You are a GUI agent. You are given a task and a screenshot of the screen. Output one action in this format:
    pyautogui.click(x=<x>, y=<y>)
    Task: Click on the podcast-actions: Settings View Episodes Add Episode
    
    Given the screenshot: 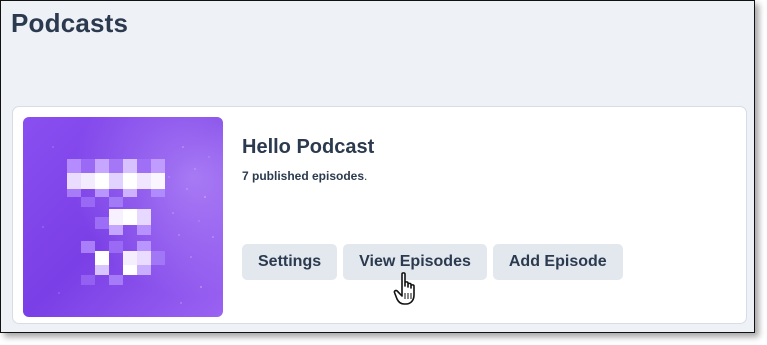 What is the action you would take?
    pyautogui.click(x=432, y=262)
    